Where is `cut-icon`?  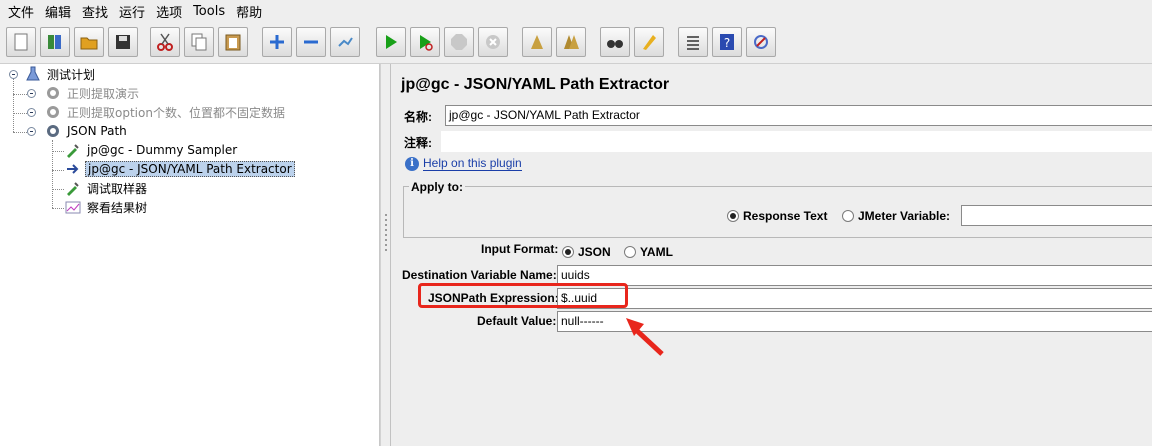 cut-icon is located at coordinates (165, 42).